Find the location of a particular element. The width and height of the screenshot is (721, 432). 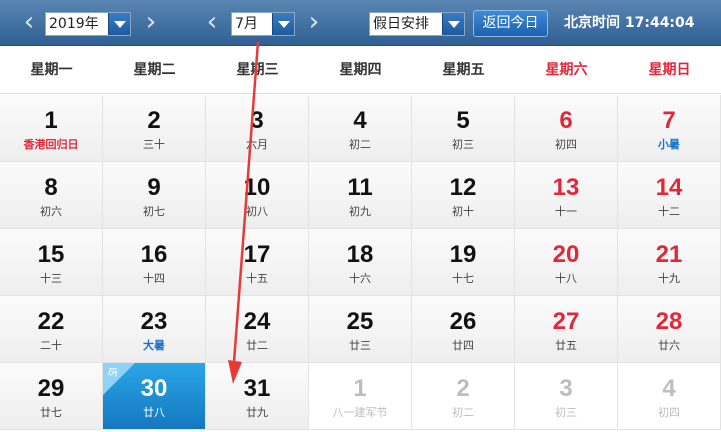

day-cell: 12 初十 is located at coordinates (463, 195).